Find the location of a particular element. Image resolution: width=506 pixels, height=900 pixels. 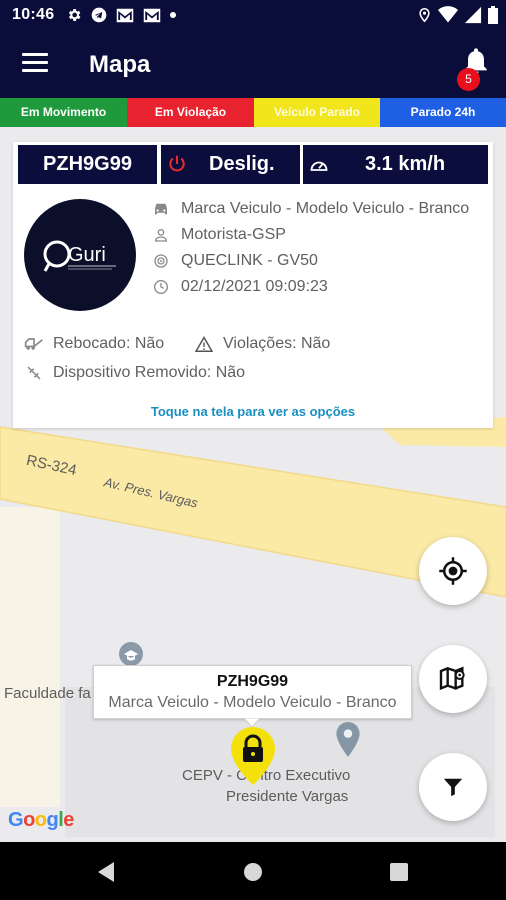

battery-icon is located at coordinates (493, 15).